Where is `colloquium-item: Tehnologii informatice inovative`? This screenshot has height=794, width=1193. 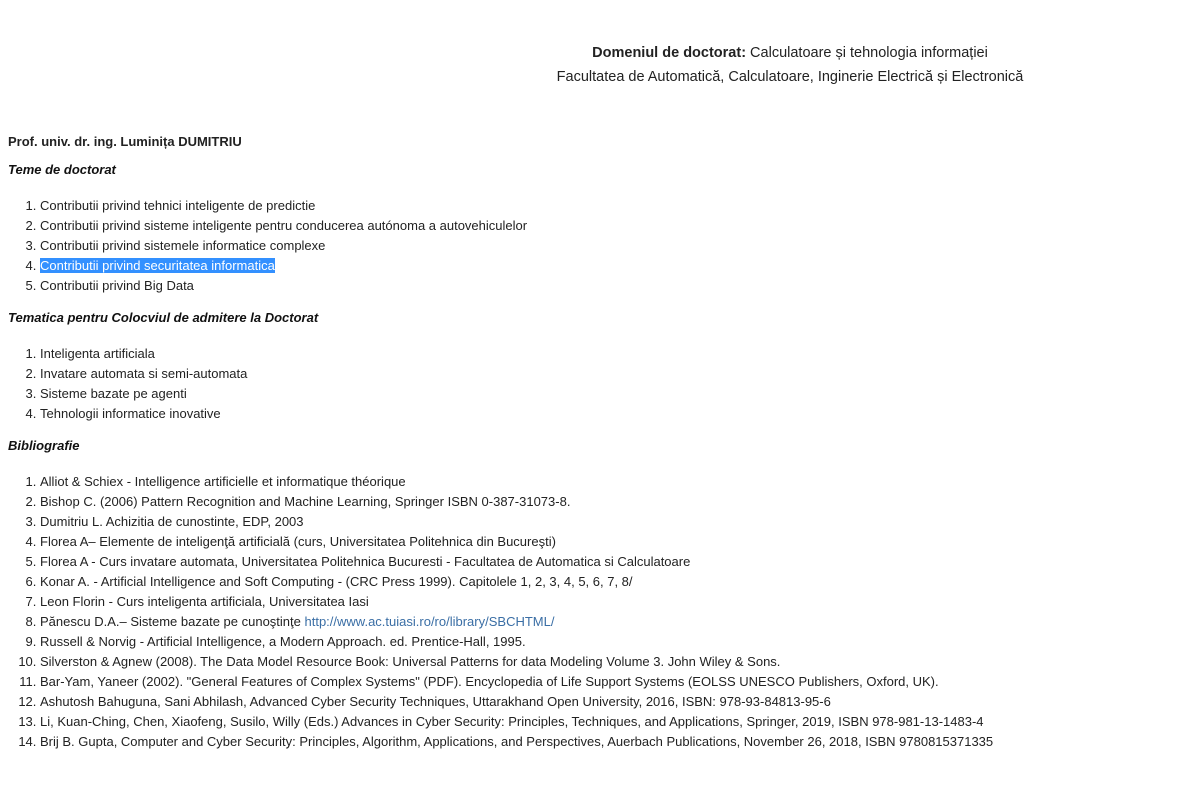
colloquium-item: Tehnologii informatice inovative is located at coordinates (609, 414).